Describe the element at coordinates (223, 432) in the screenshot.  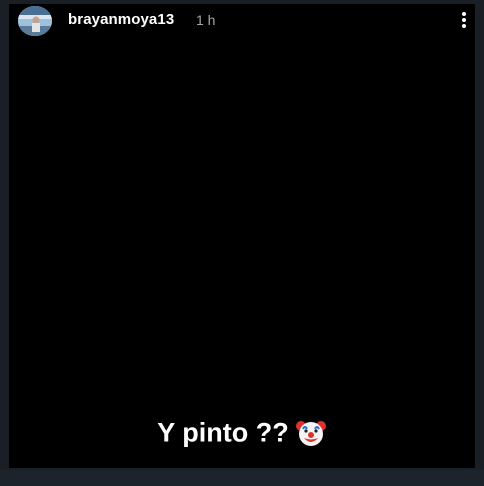
I see `caption-text: Y pinto ??` at that location.